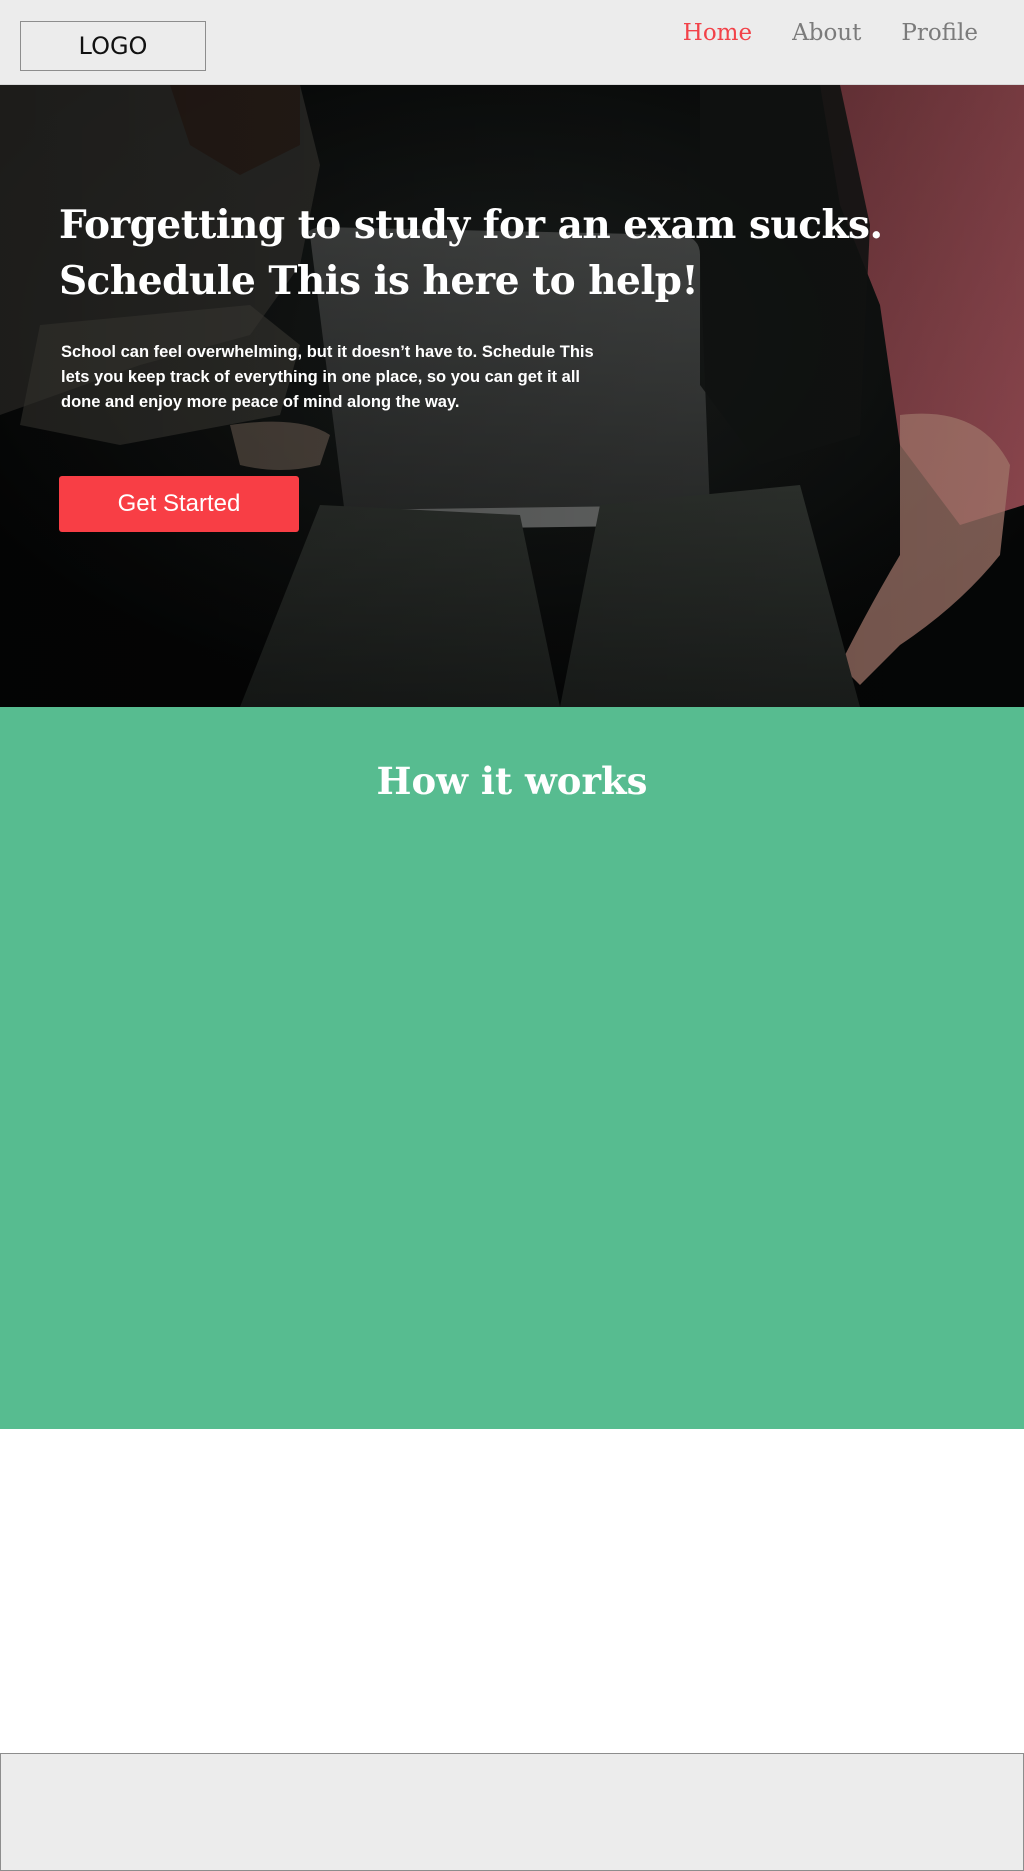 This screenshot has width=1024, height=1871. I want to click on nav-link-about: About, so click(826, 33).